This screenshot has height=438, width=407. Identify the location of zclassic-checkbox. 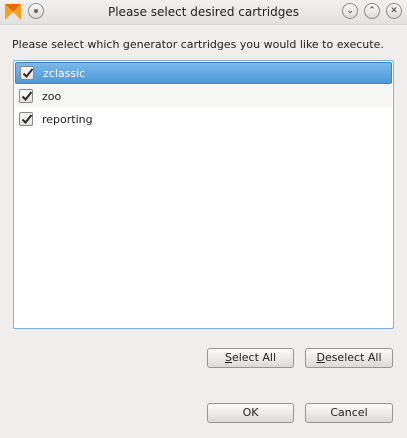
(27, 73).